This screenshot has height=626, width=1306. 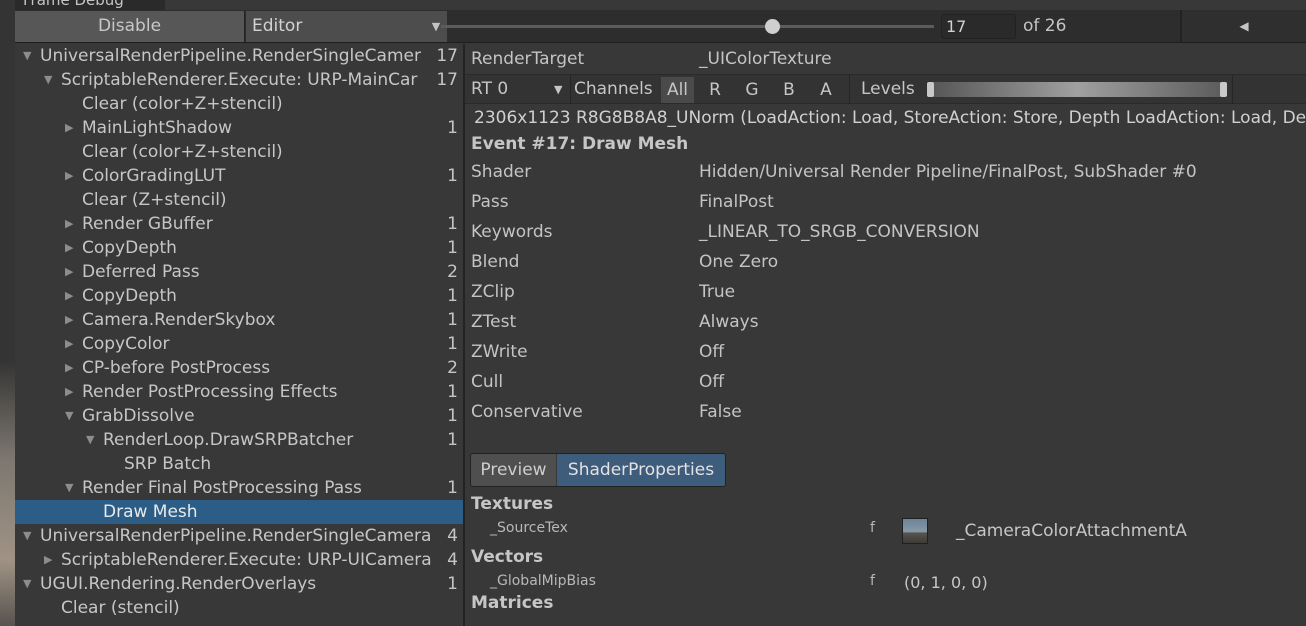 What do you see at coordinates (641, 470) in the screenshot?
I see `tab-shader-properties: ShaderProperties` at bounding box center [641, 470].